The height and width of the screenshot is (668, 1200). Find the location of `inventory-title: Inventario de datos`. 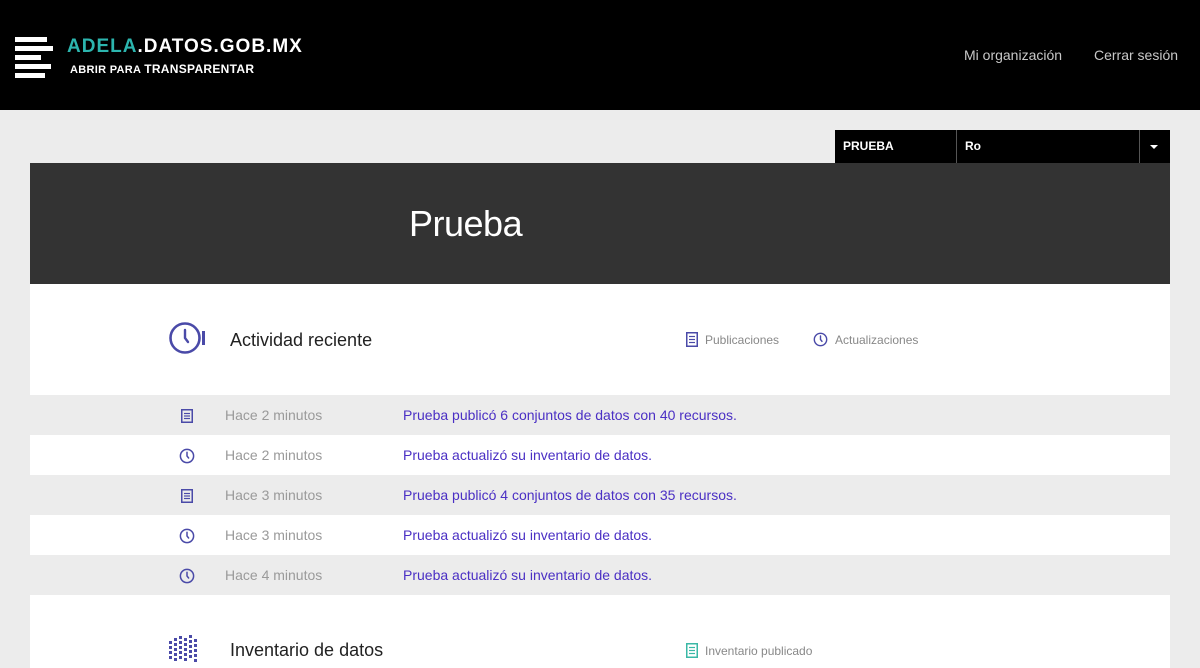

inventory-title: Inventario de datos is located at coordinates (307, 650).